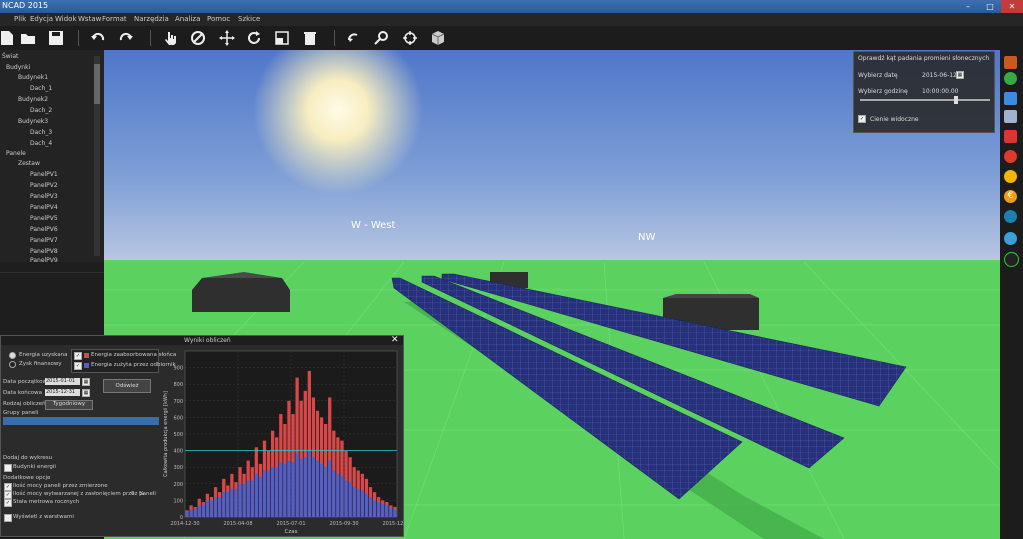 The height and width of the screenshot is (539, 1023). Describe the element at coordinates (25, 5) in the screenshot. I see `window-title: NCAD 2015` at that location.